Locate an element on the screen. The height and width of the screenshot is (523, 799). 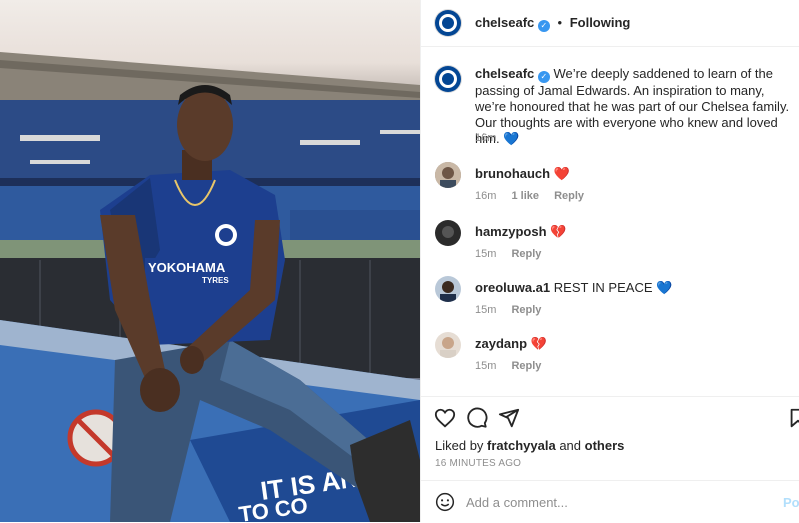
caption-username: chelseafc is located at coordinates (504, 73).